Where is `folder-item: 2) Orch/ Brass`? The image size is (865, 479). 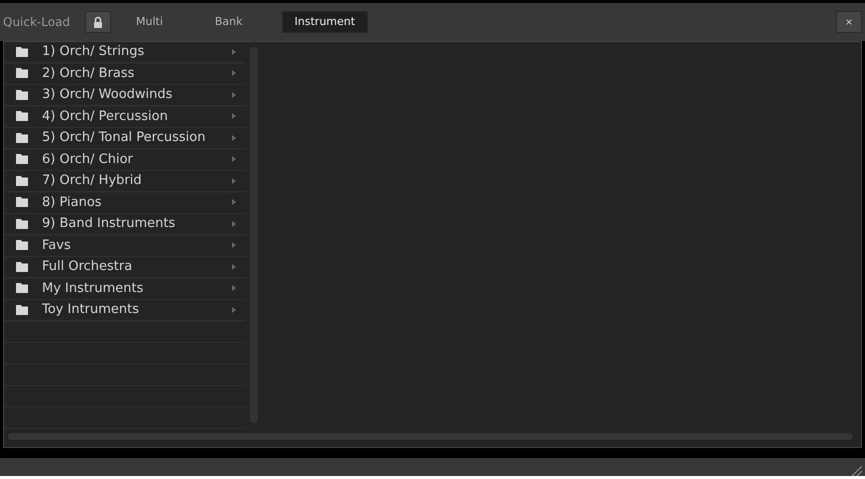
folder-item: 2) Orch/ Brass is located at coordinates (126, 74).